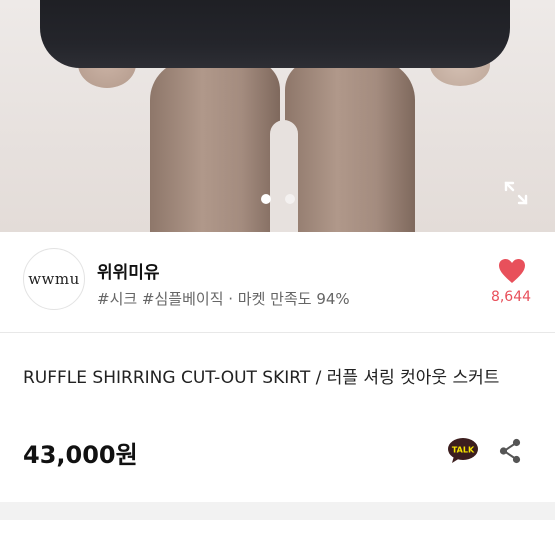 This screenshot has width=555, height=555. I want to click on seller-logo: wwmu, so click(54, 279).